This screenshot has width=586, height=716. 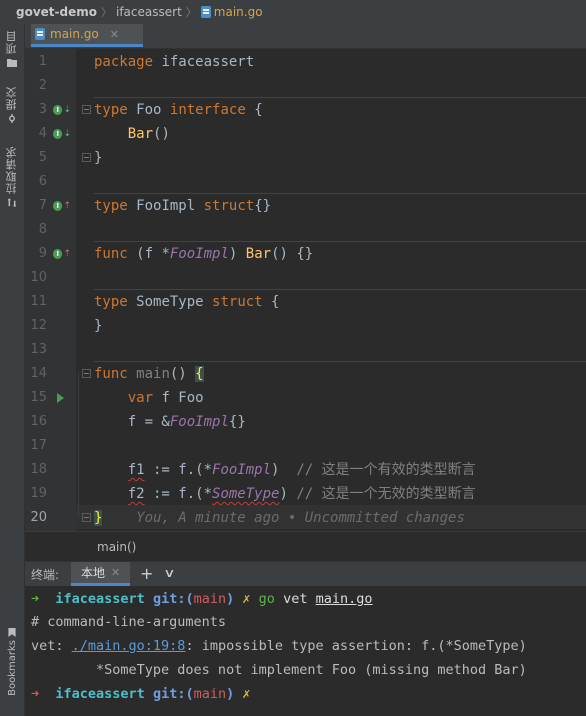 I want to click on terminal-title: 终端:, so click(x=45, y=575).